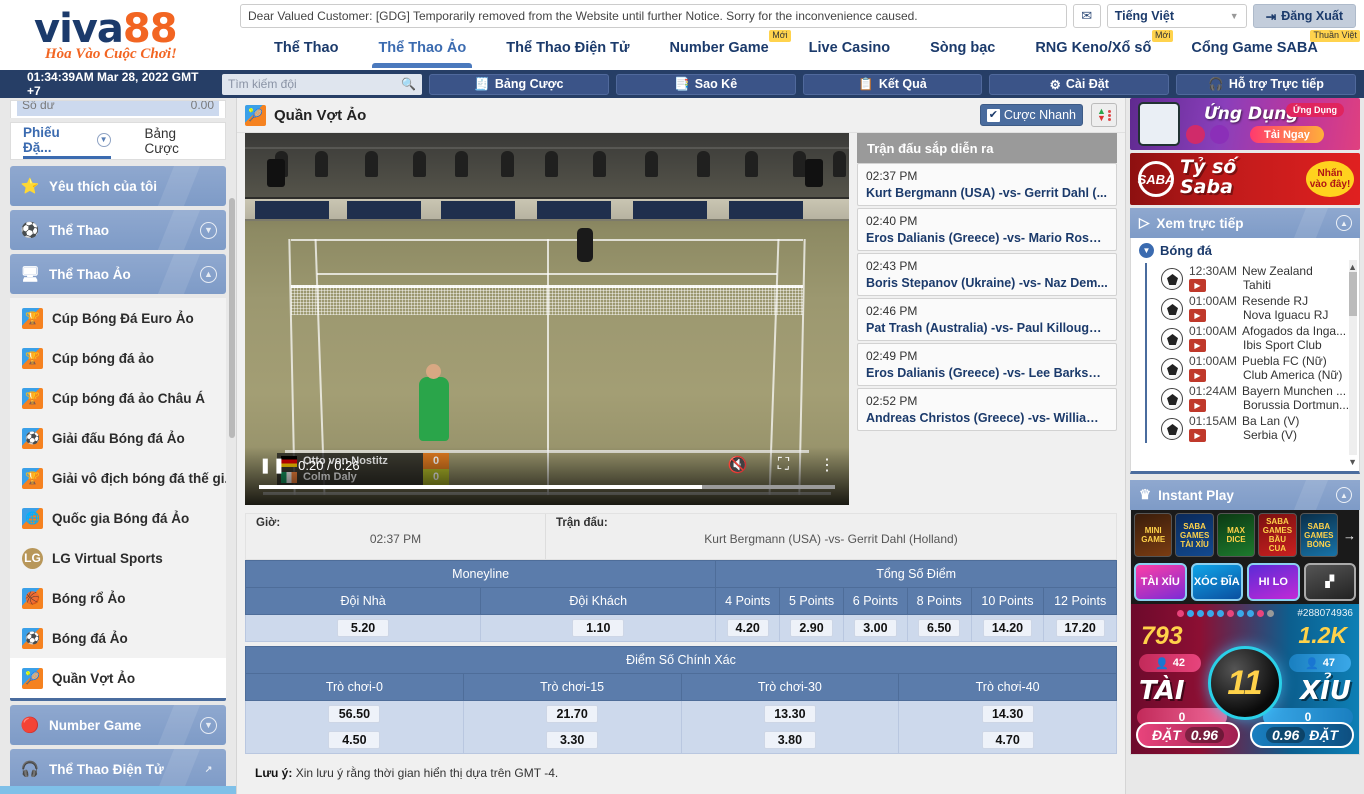 This screenshot has height=794, width=1364. What do you see at coordinates (747, 628) in the screenshot?
I see `odd-button: 4.20` at bounding box center [747, 628].